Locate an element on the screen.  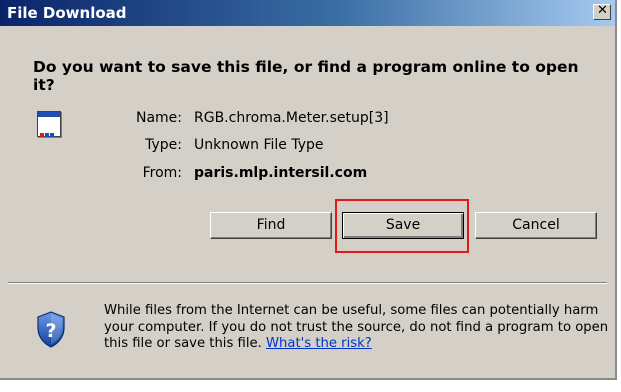
close-icon: ✕ is located at coordinates (602, 10).